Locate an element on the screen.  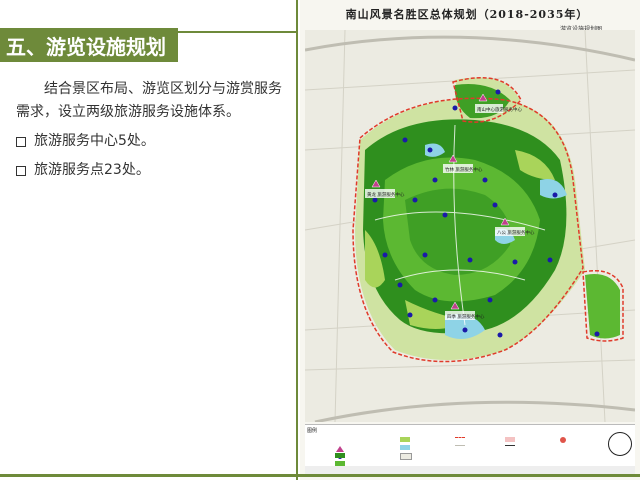
map-title: 南山风景名胜区总体规划（2018-2035年） is located at coordinates (467, 14).